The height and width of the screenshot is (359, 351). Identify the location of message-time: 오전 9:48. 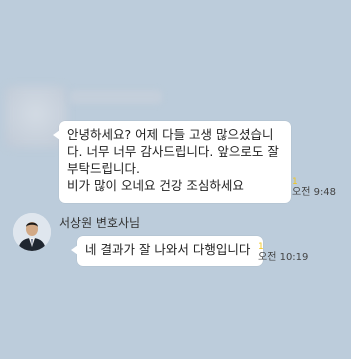
(314, 192).